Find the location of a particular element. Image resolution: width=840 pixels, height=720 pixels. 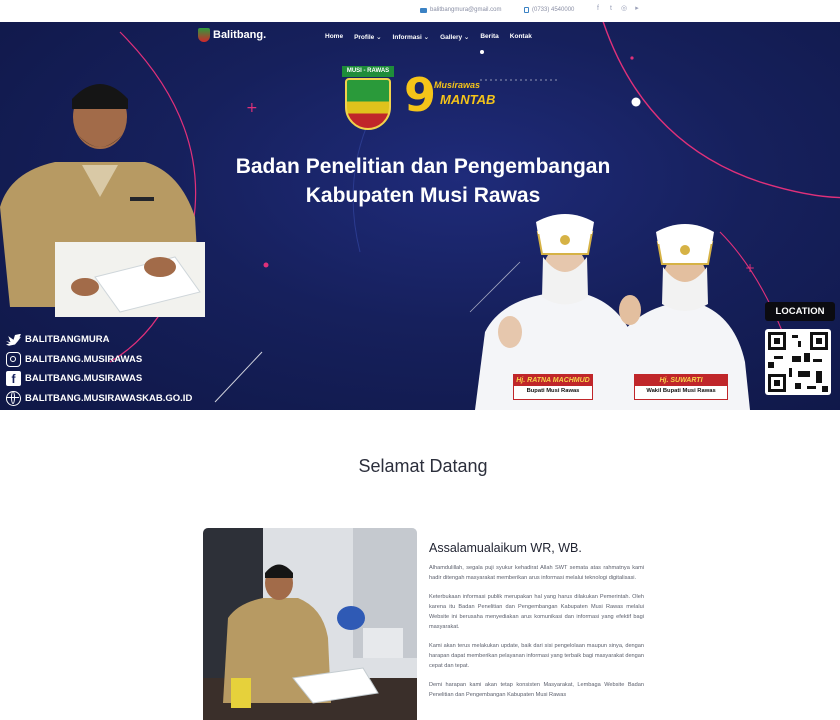

welcome-greeting: Assalamualaikum WR, WB. is located at coordinates (505, 548).